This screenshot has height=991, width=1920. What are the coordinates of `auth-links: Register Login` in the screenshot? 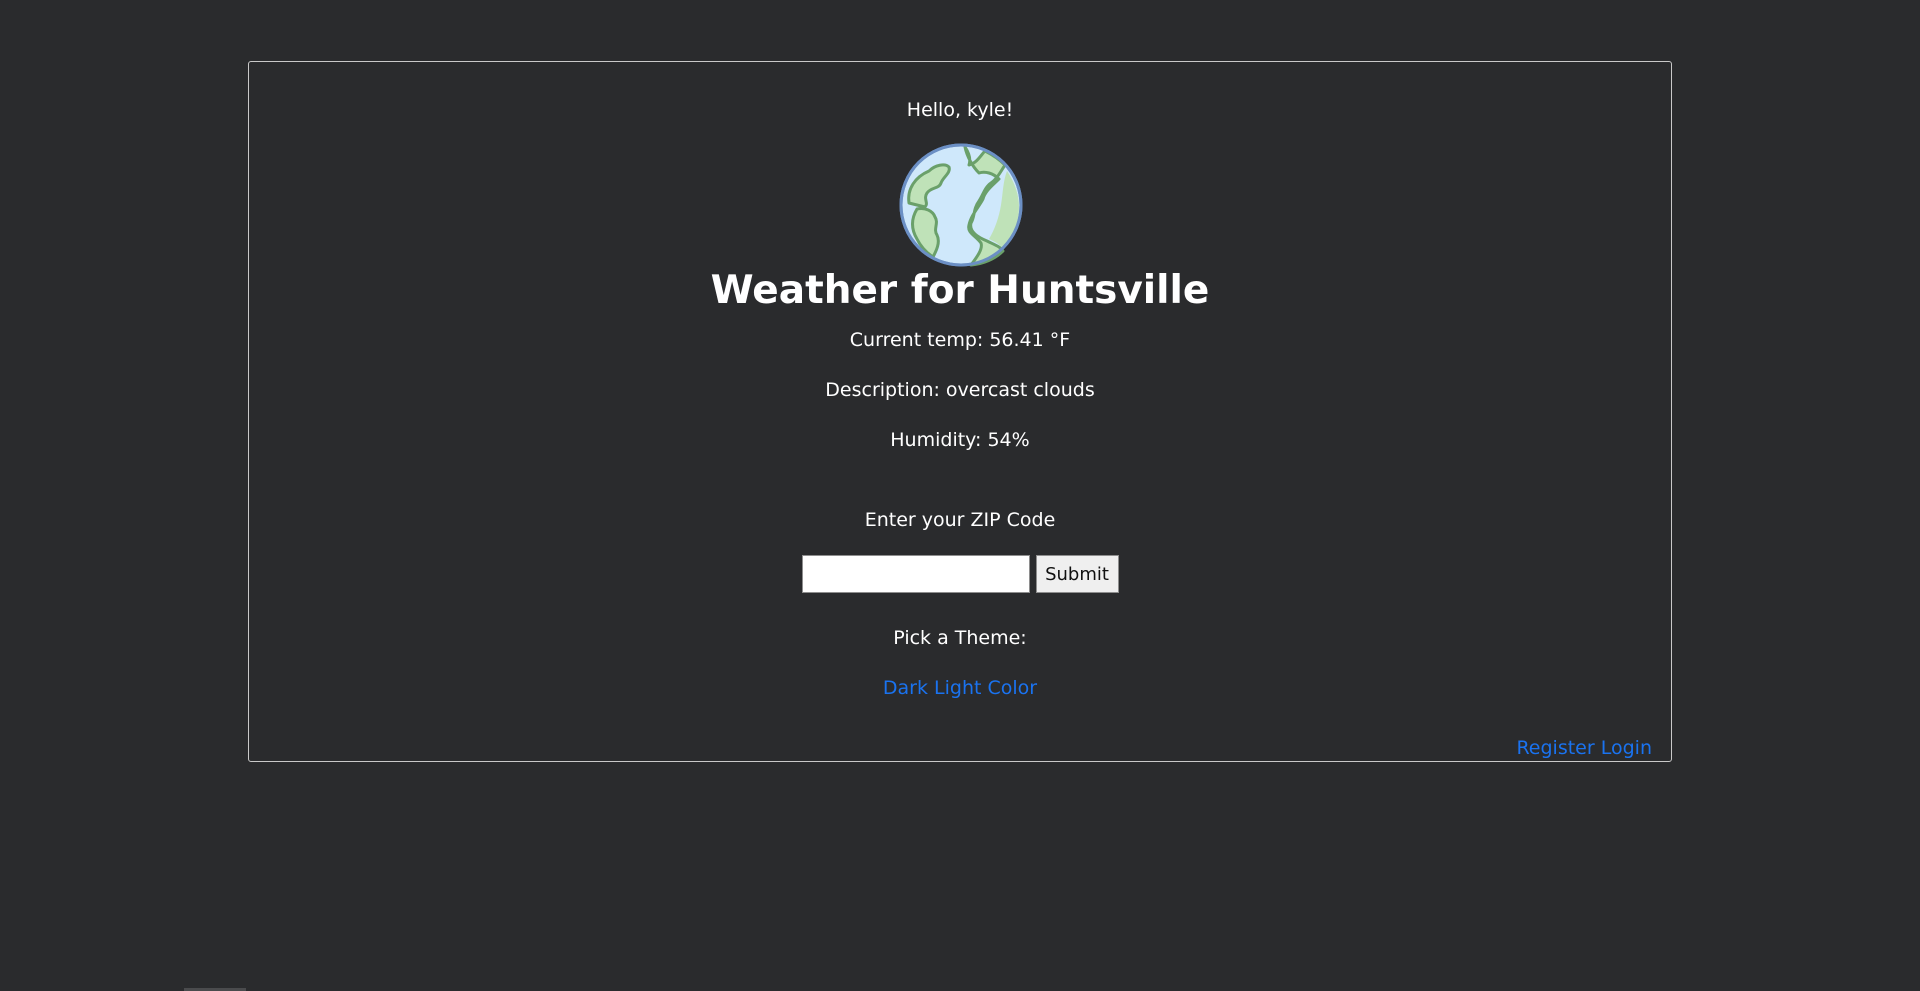 It's located at (1584, 748).